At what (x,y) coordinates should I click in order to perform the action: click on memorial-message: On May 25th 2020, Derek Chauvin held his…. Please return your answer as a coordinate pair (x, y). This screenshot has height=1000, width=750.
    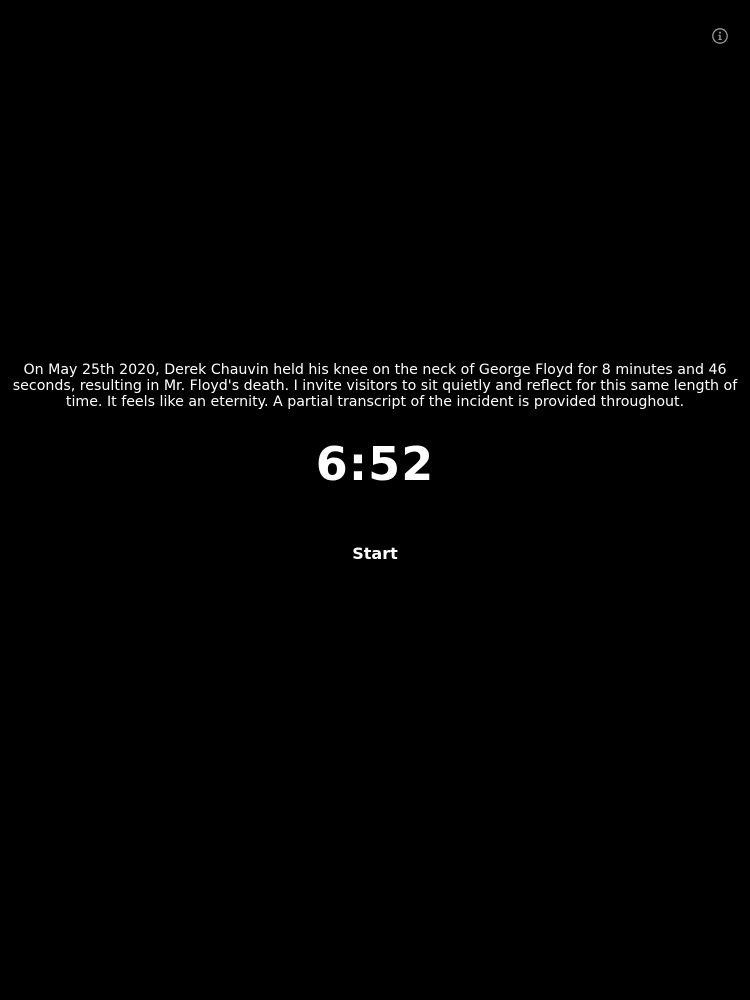
    Looking at the image, I should click on (375, 386).